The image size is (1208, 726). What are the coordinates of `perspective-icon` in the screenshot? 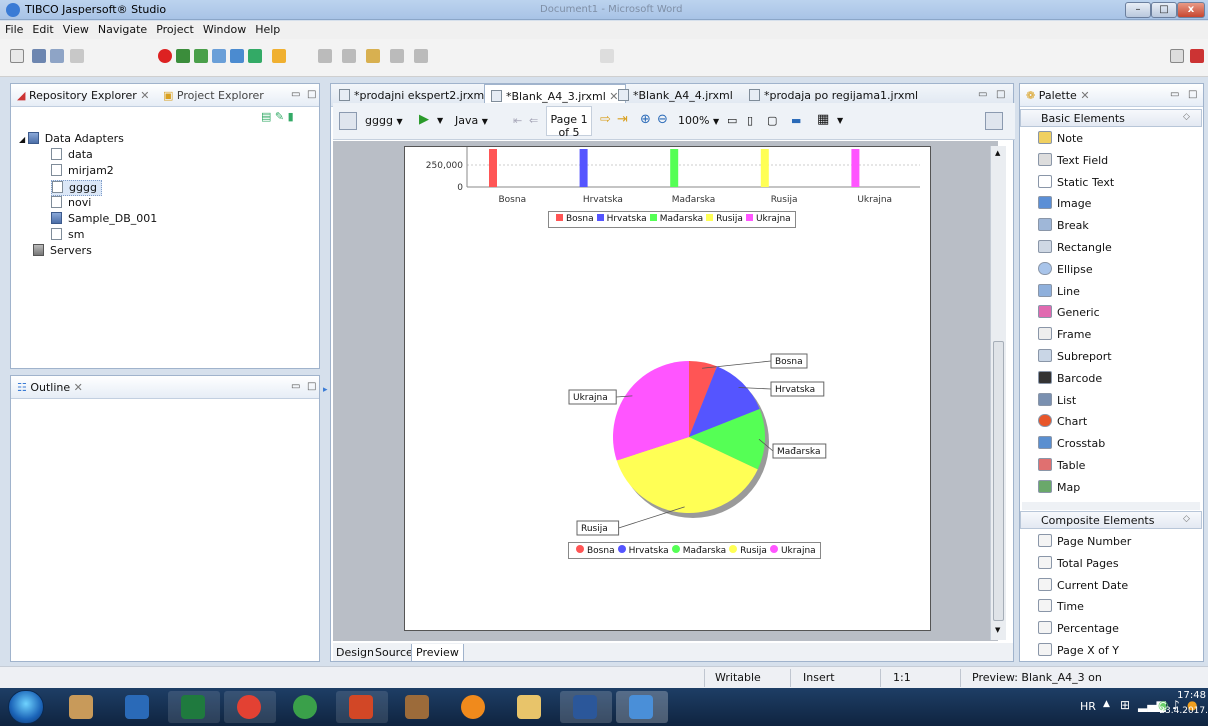 It's located at (1177, 56).